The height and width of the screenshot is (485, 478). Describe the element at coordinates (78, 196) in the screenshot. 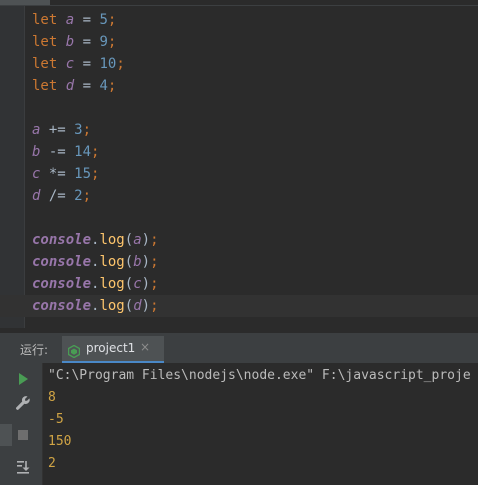

I see `code-number: 2` at that location.